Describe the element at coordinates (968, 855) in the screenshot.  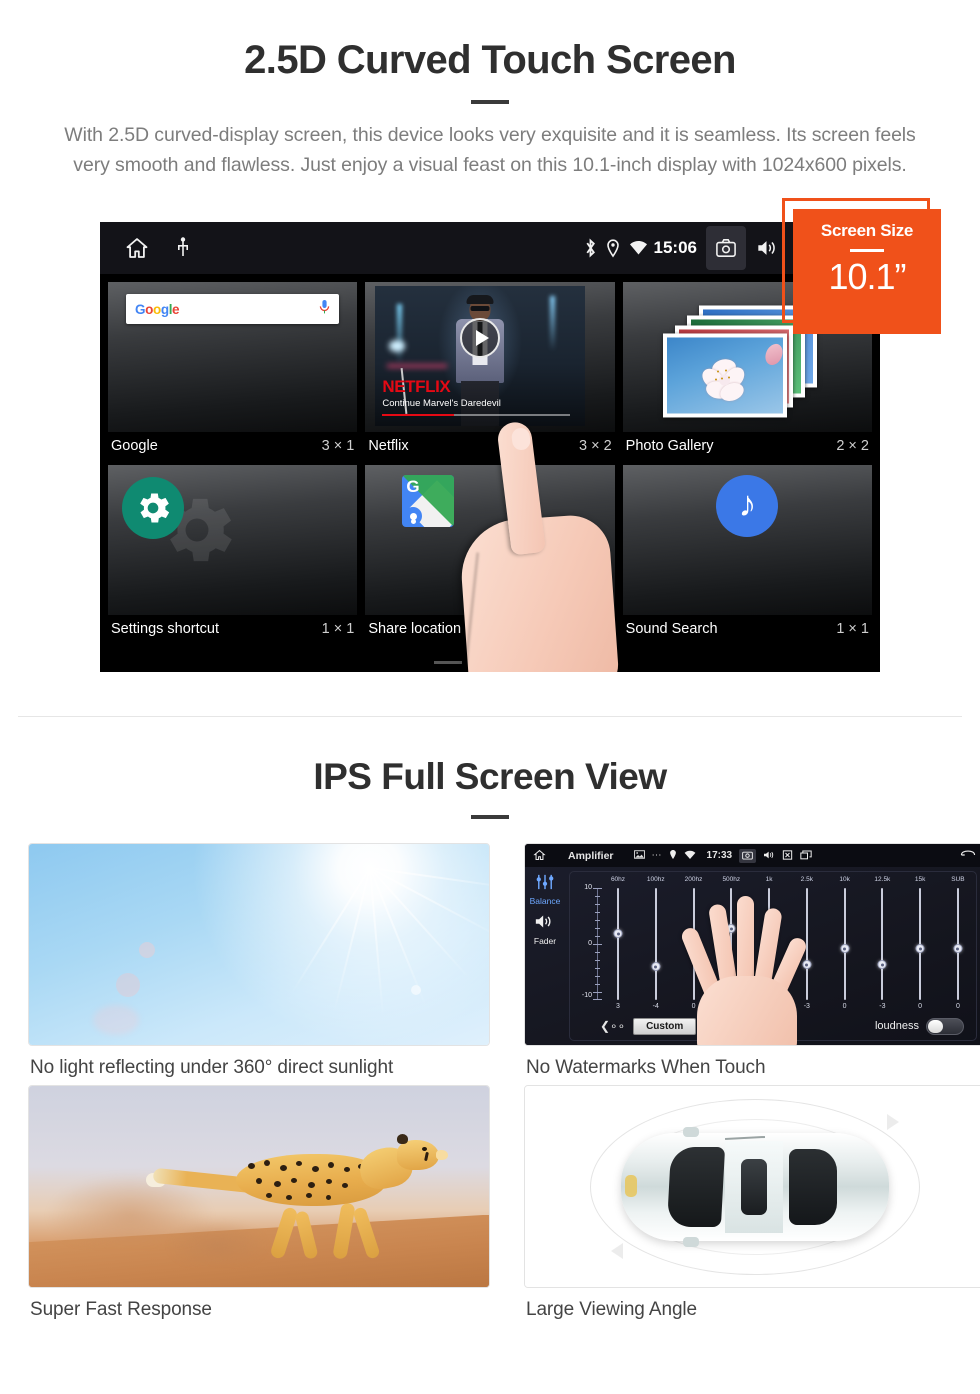
I see `amp-back-icon` at that location.